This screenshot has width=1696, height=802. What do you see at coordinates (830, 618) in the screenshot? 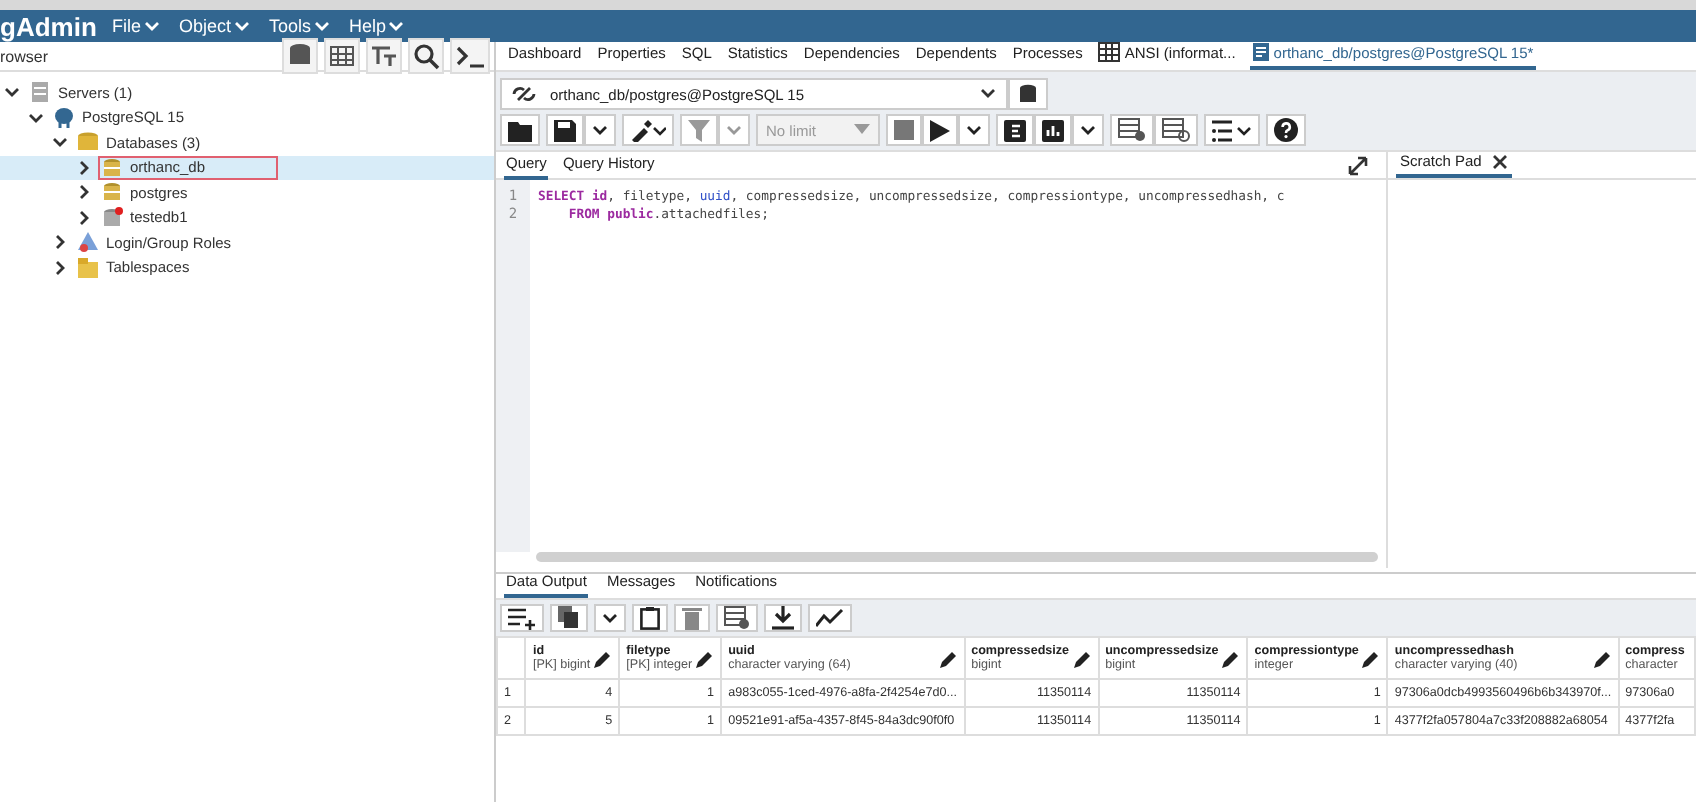
I see `line-chart-icon` at bounding box center [830, 618].